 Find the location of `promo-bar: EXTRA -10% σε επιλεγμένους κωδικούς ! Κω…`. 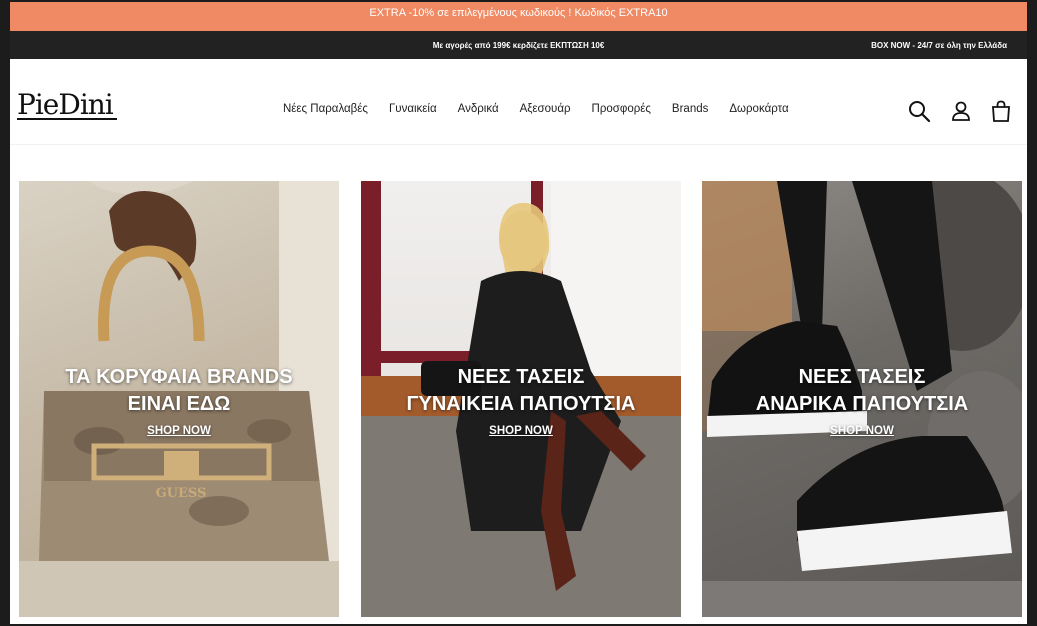

promo-bar: EXTRA -10% σε επιλεγμένους κωδικούς ! Κω… is located at coordinates (518, 16).